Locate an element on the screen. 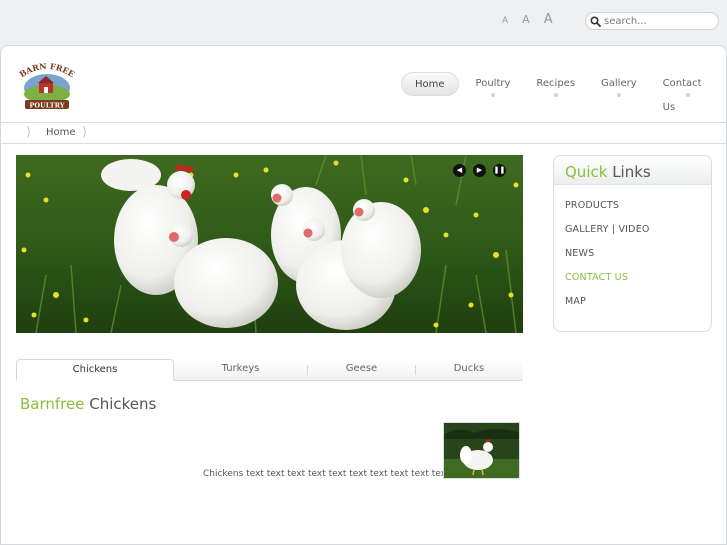  font-size-controls: A A A is located at coordinates (527, 19).